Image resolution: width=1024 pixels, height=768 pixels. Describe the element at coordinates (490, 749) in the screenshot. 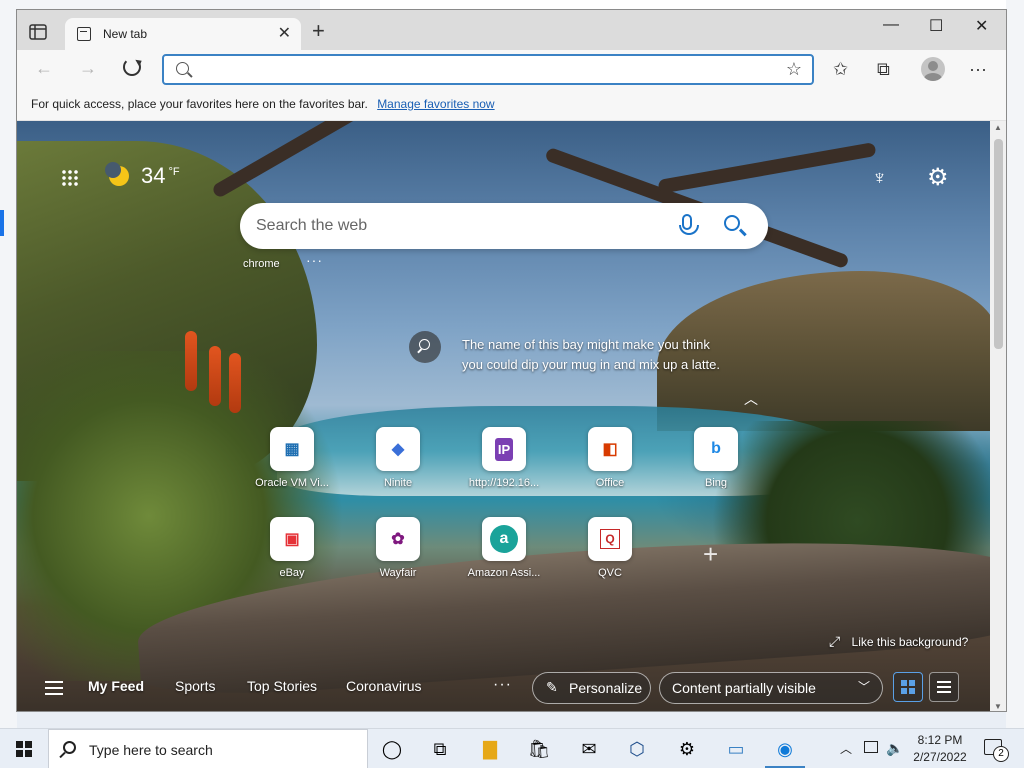

I see `file-explorer-icon: ▇` at that location.